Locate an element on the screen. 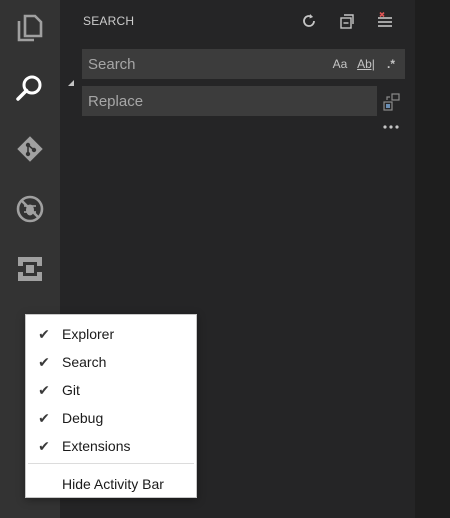 This screenshot has height=518, width=450. menu-item-label: Debug is located at coordinates (83, 418).